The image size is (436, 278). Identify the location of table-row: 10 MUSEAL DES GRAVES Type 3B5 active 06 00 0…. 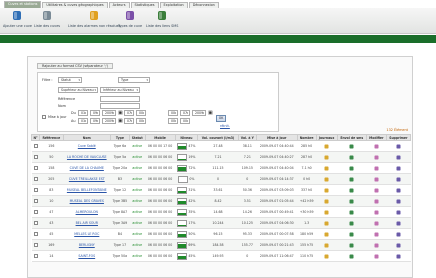
(221, 201).